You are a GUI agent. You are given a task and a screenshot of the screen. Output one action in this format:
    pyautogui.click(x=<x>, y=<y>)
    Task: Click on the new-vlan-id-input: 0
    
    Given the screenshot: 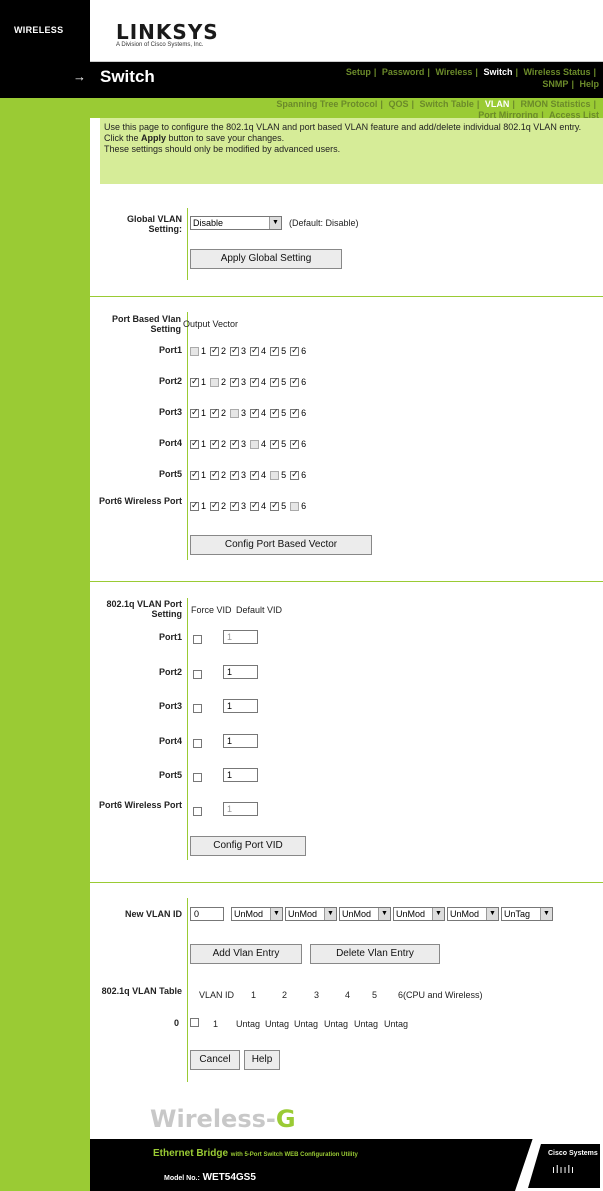 What is the action you would take?
    pyautogui.click(x=207, y=914)
    